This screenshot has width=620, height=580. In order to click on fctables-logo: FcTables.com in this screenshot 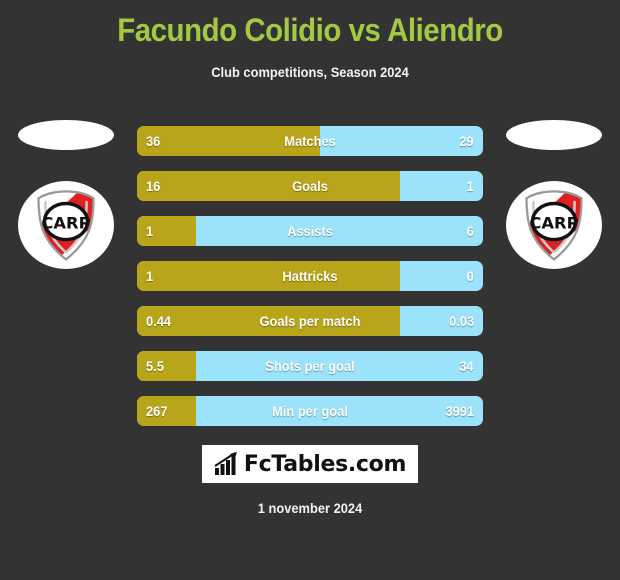, I will do `click(310, 464)`.